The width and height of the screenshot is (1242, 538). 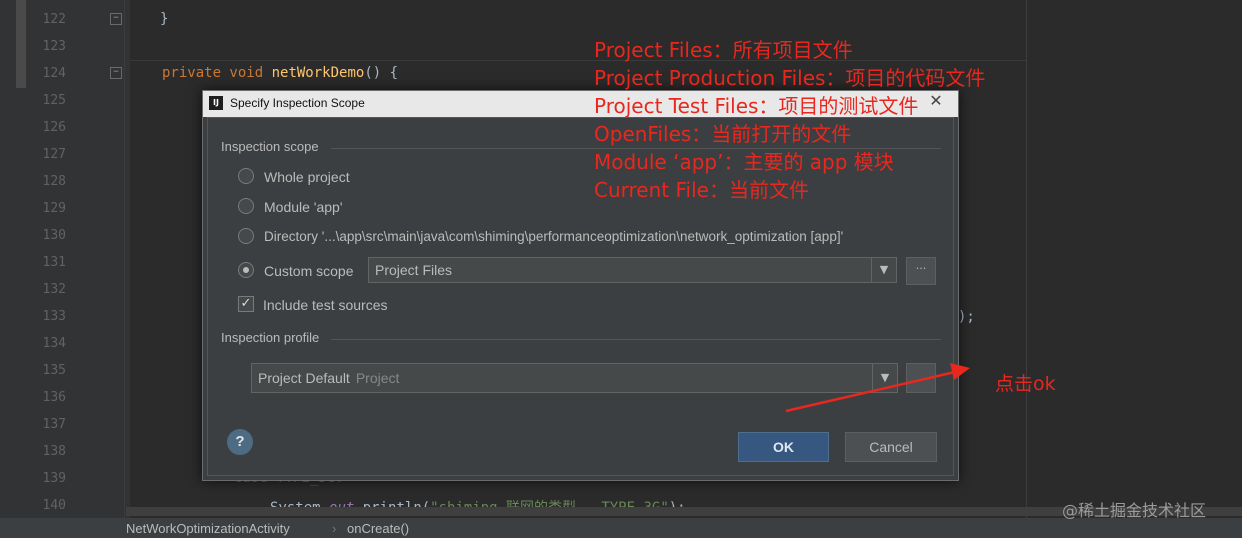 I want to click on watermark: @稀土掘金技术社区, so click(x=1134, y=510).